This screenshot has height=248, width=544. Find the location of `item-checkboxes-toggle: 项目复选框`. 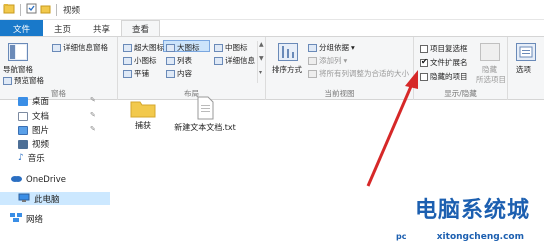

item-checkboxes-toggle: 项目复选框 is located at coordinates (444, 48).